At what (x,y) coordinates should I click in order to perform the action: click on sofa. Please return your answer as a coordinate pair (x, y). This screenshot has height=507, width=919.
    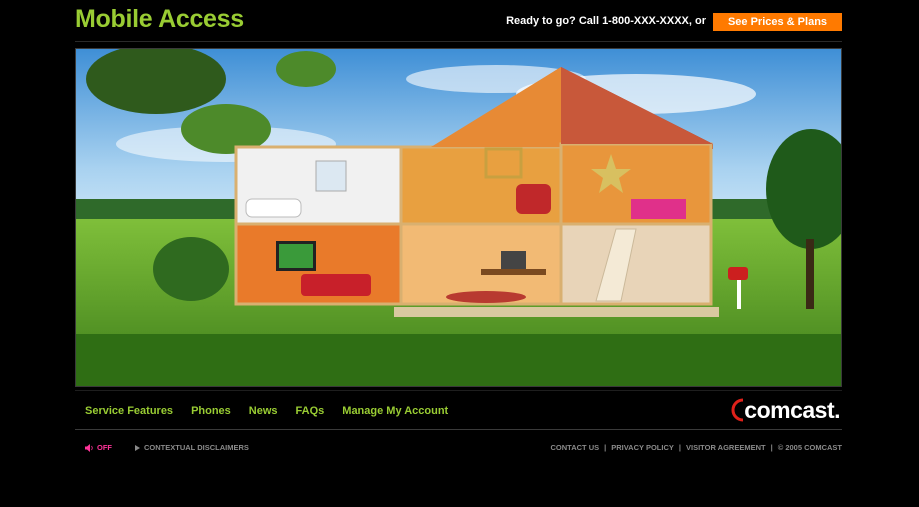
    Looking at the image, I should click on (336, 285).